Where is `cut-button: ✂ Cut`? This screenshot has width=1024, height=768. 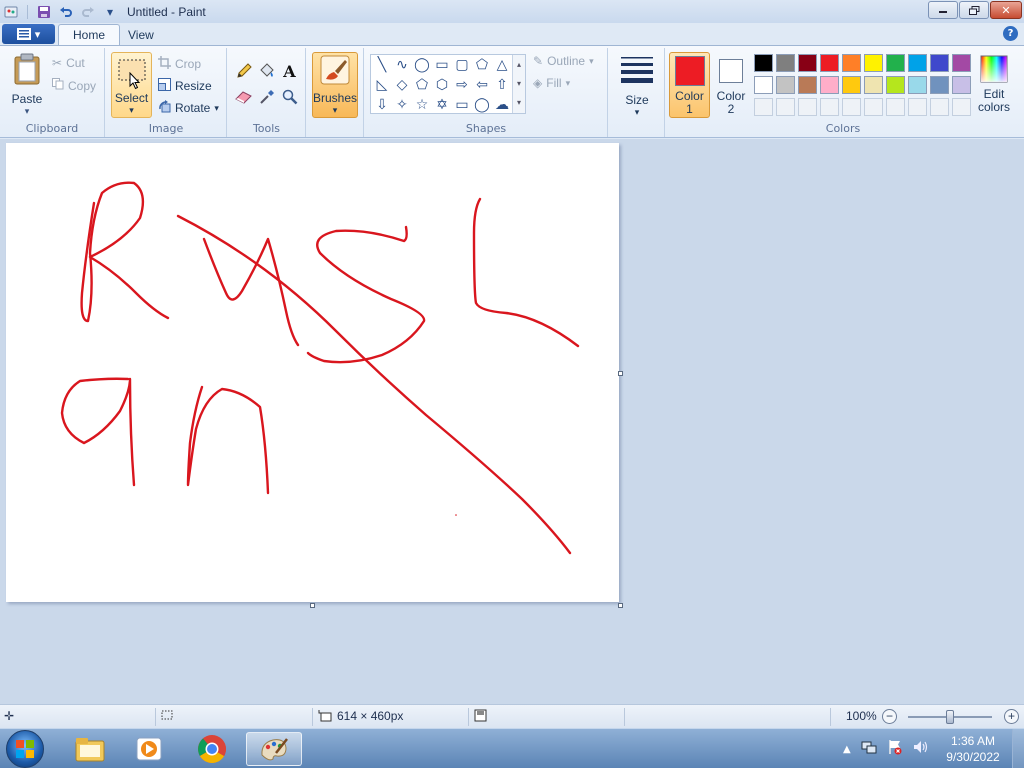 cut-button: ✂ Cut is located at coordinates (68, 63).